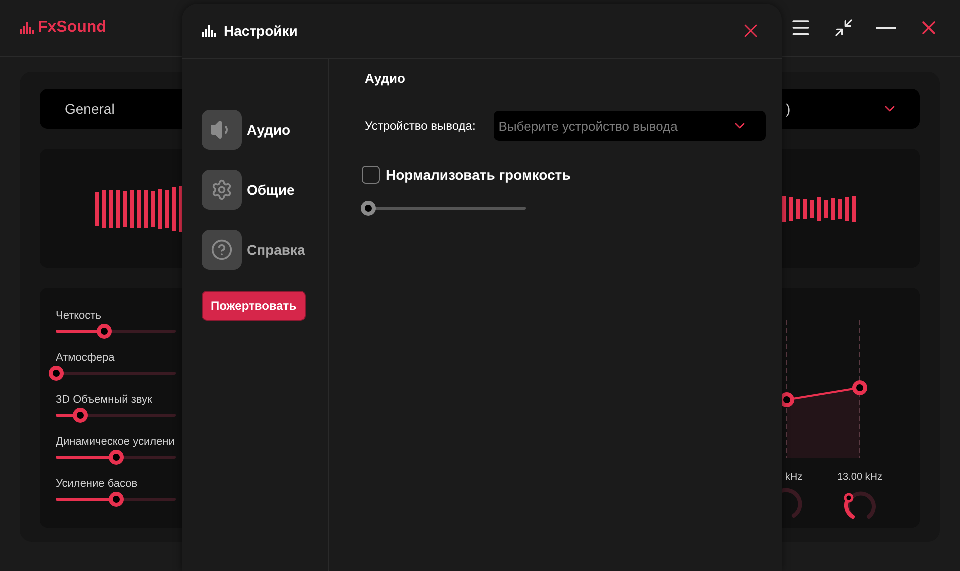  I want to click on effect-label: 3D Объемный звук, so click(105, 400).